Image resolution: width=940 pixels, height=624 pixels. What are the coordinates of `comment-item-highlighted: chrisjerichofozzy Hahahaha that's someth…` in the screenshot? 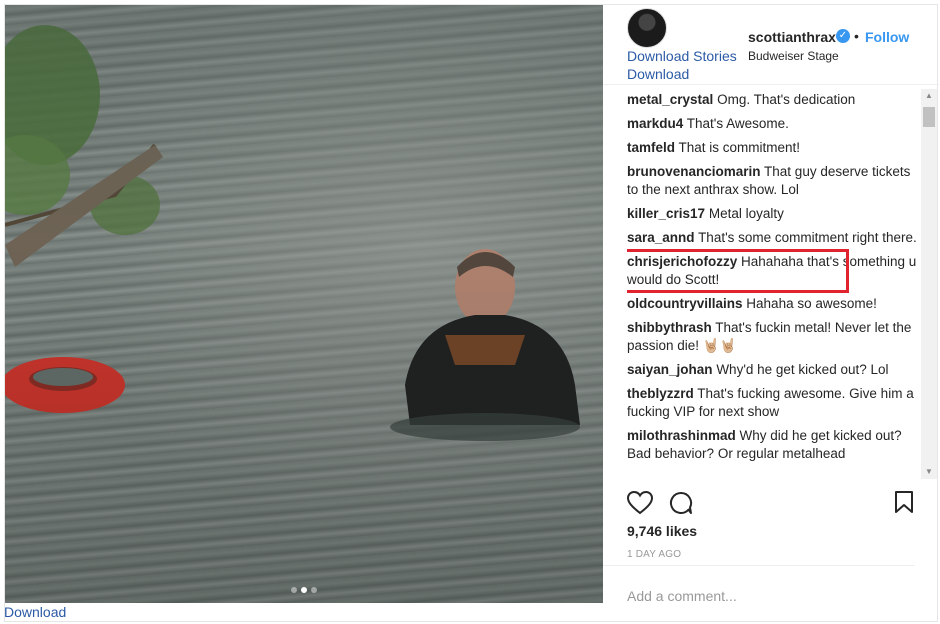 It's located at (772, 271).